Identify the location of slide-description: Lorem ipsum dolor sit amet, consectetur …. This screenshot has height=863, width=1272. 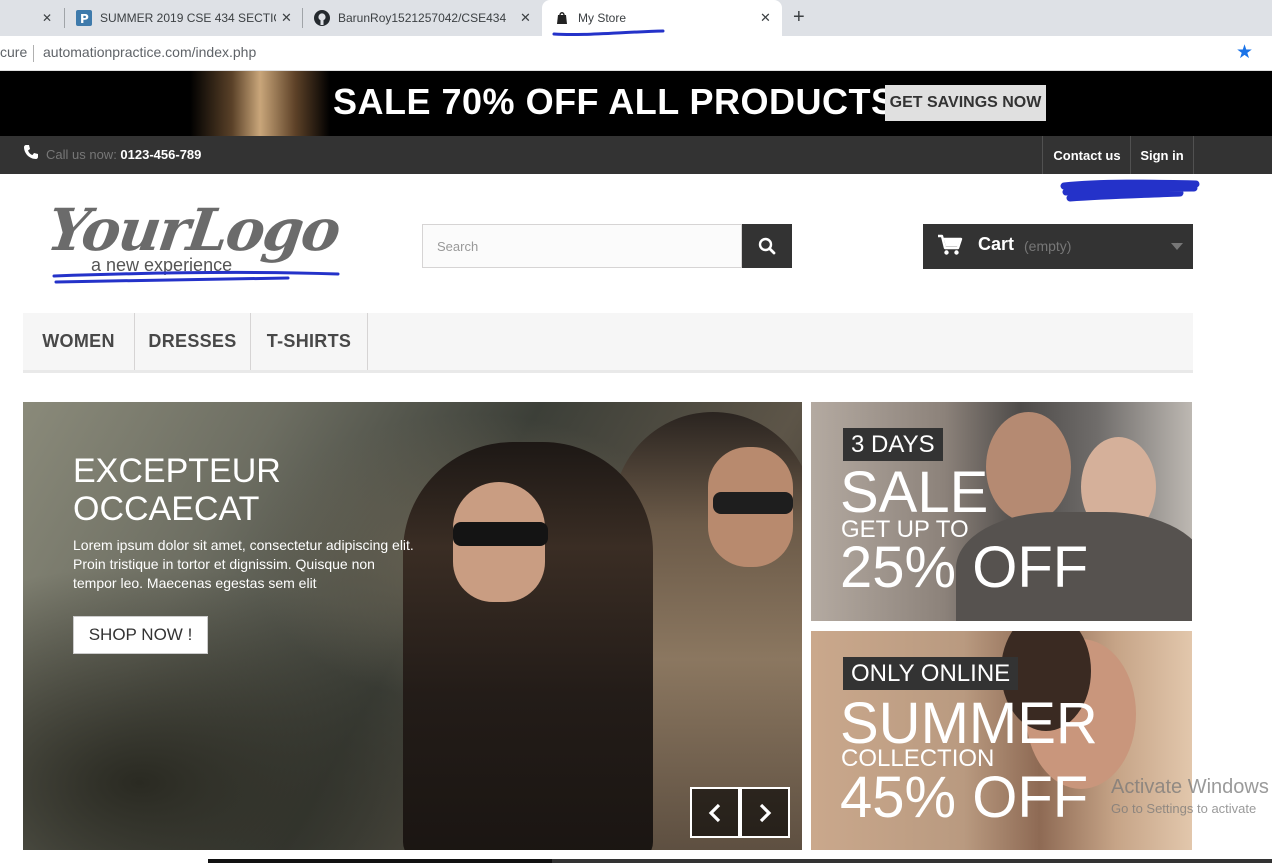
(243, 564).